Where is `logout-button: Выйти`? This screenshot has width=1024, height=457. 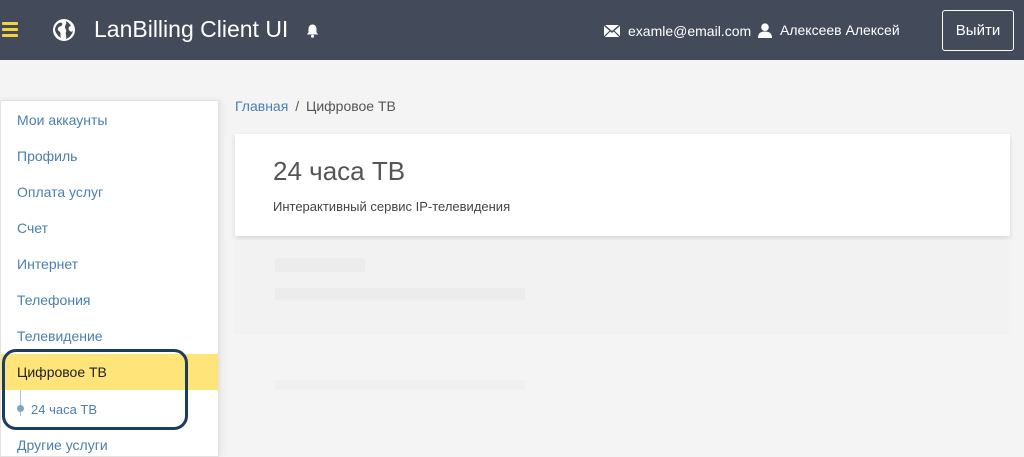
logout-button: Выйти is located at coordinates (978, 30).